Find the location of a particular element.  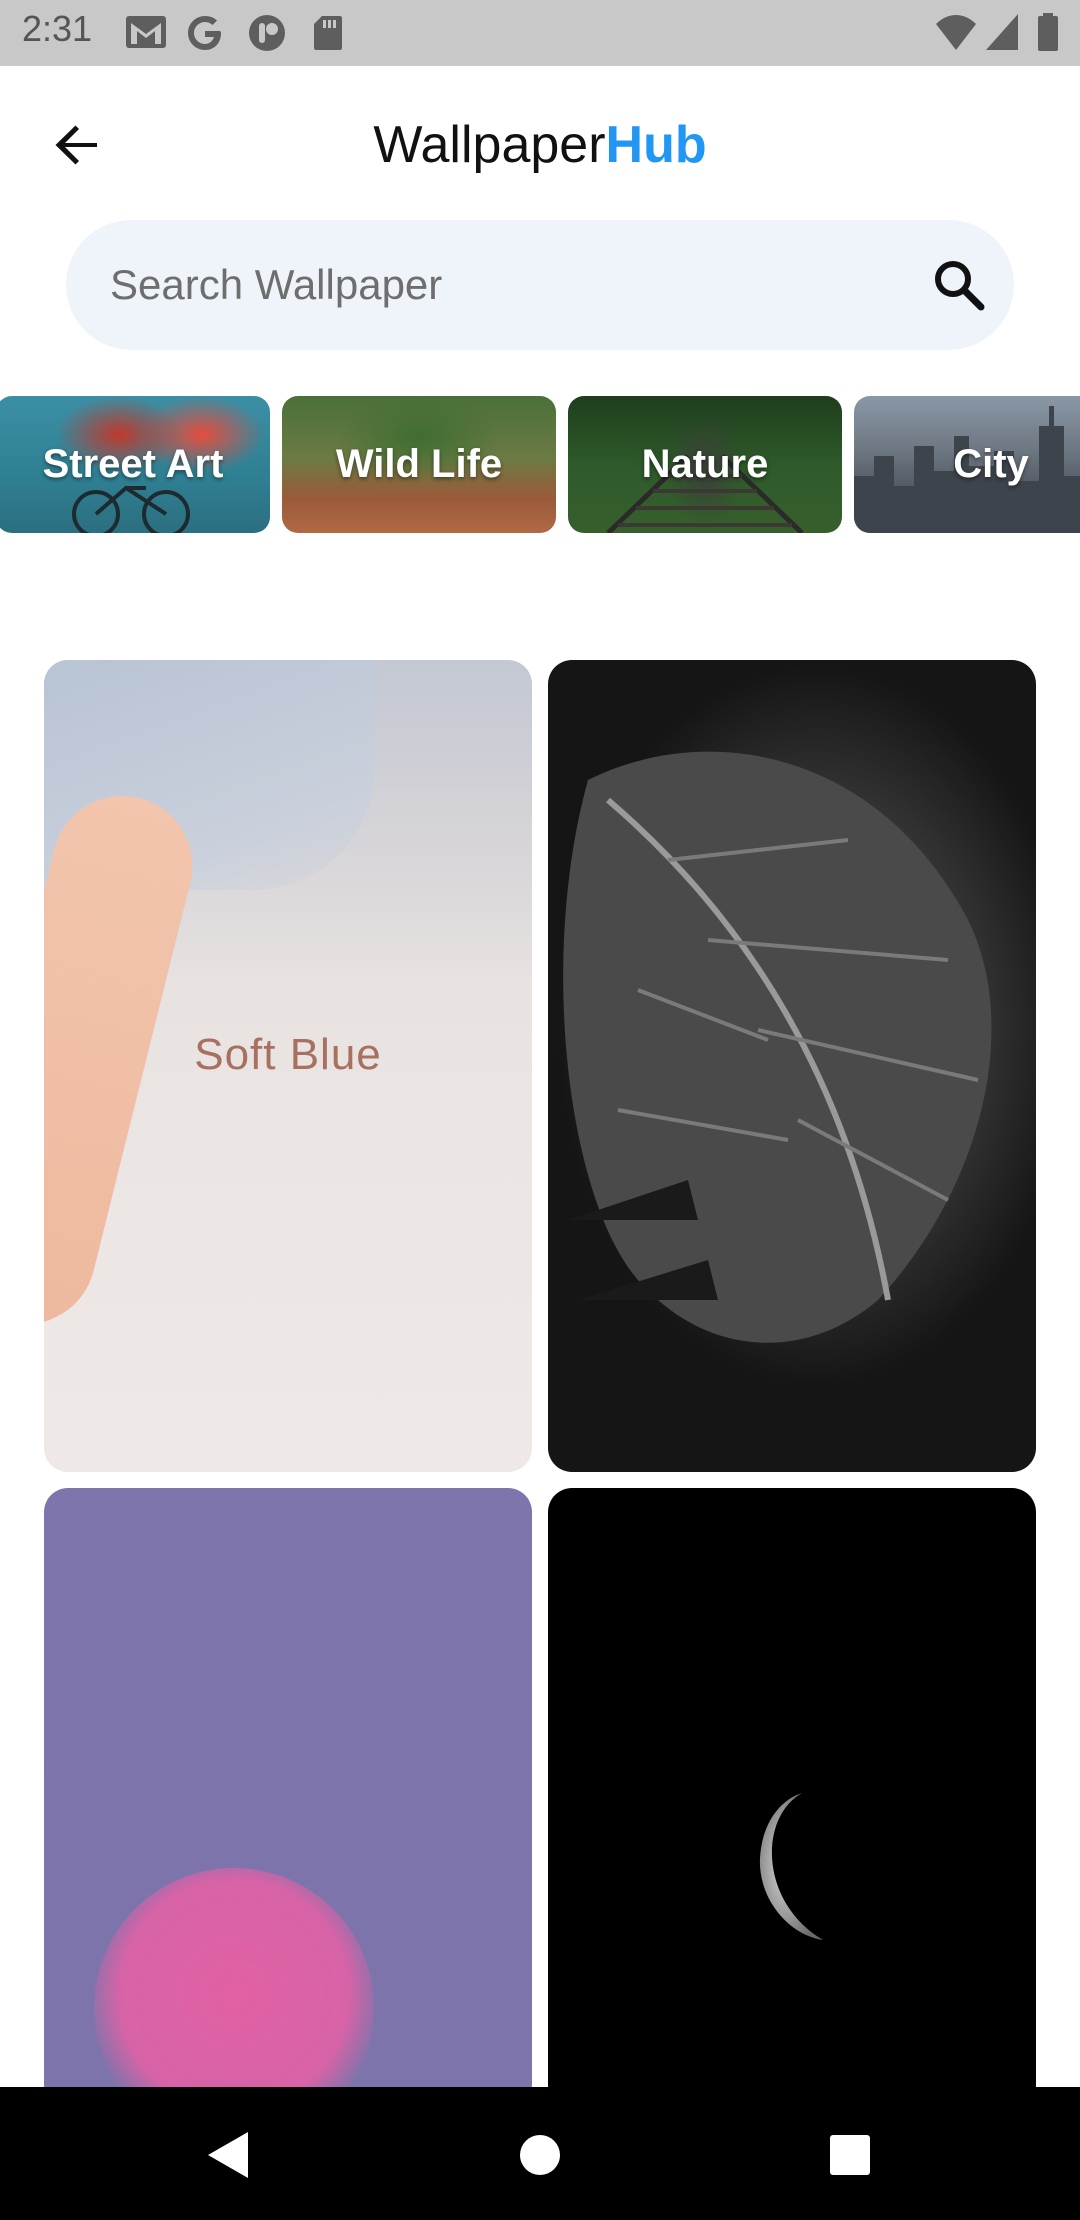

category-wild-life: Wild Life is located at coordinates (419, 464).